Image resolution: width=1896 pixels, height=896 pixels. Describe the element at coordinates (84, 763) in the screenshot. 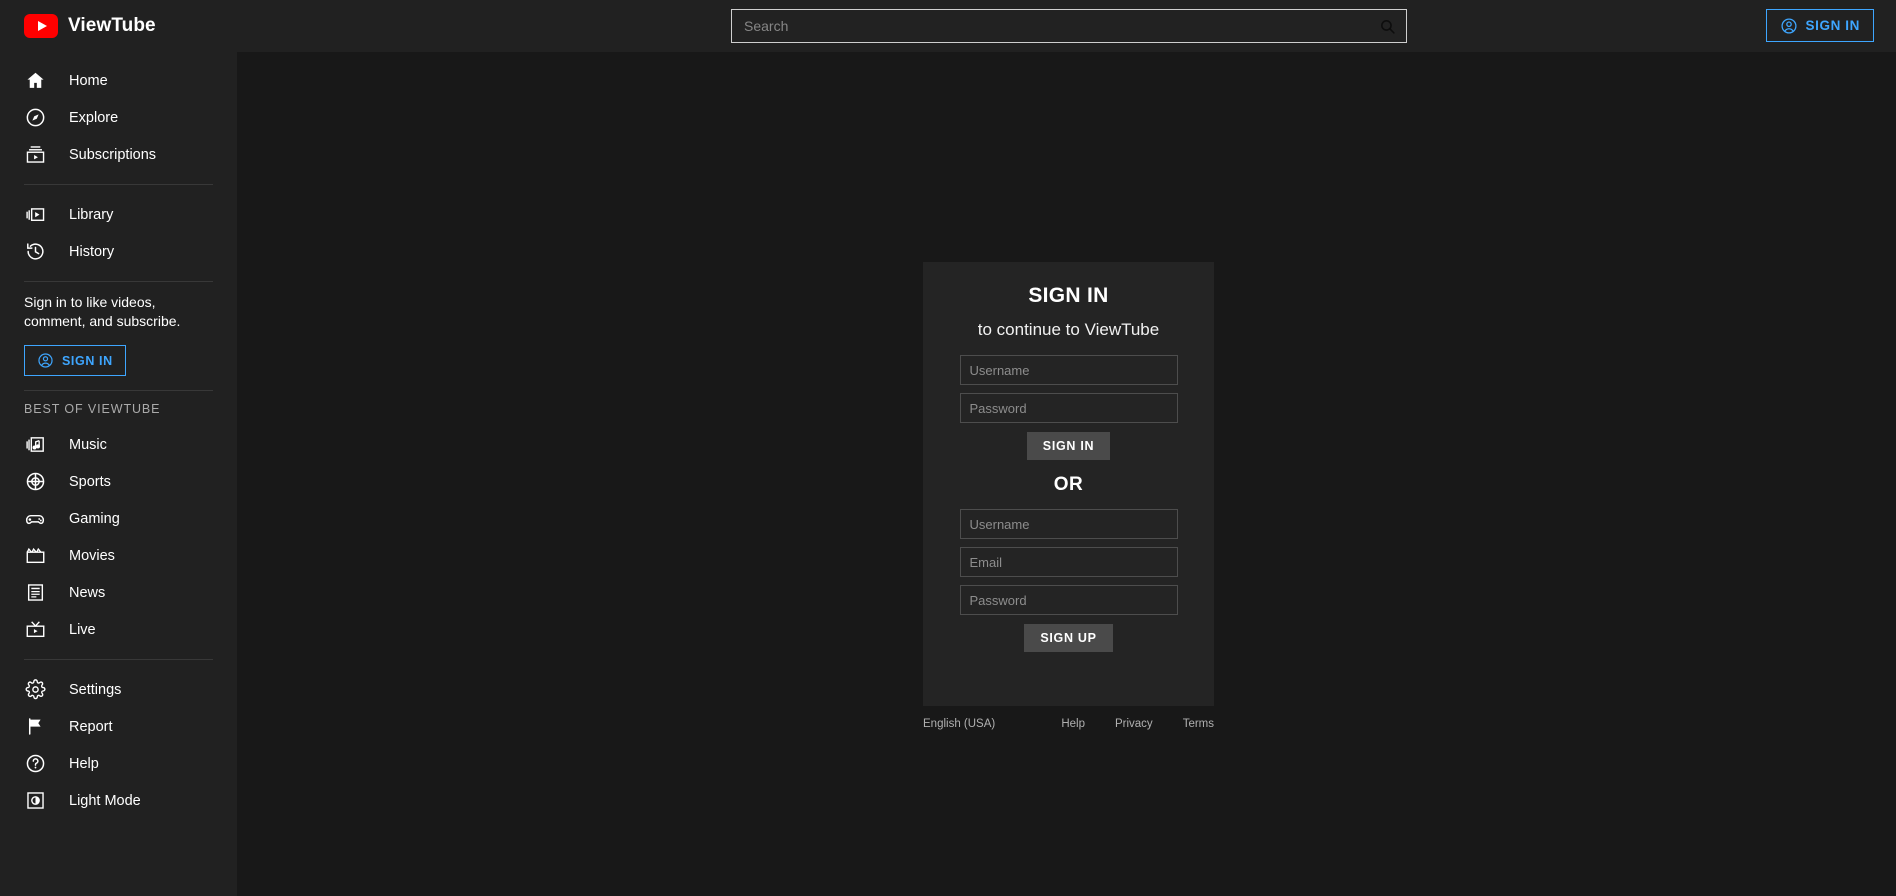

I see `sidebar-item-label: Help` at that location.